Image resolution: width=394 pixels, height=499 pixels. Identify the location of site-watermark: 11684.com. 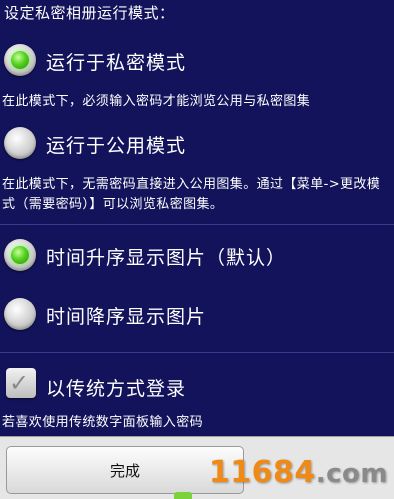
(298, 472).